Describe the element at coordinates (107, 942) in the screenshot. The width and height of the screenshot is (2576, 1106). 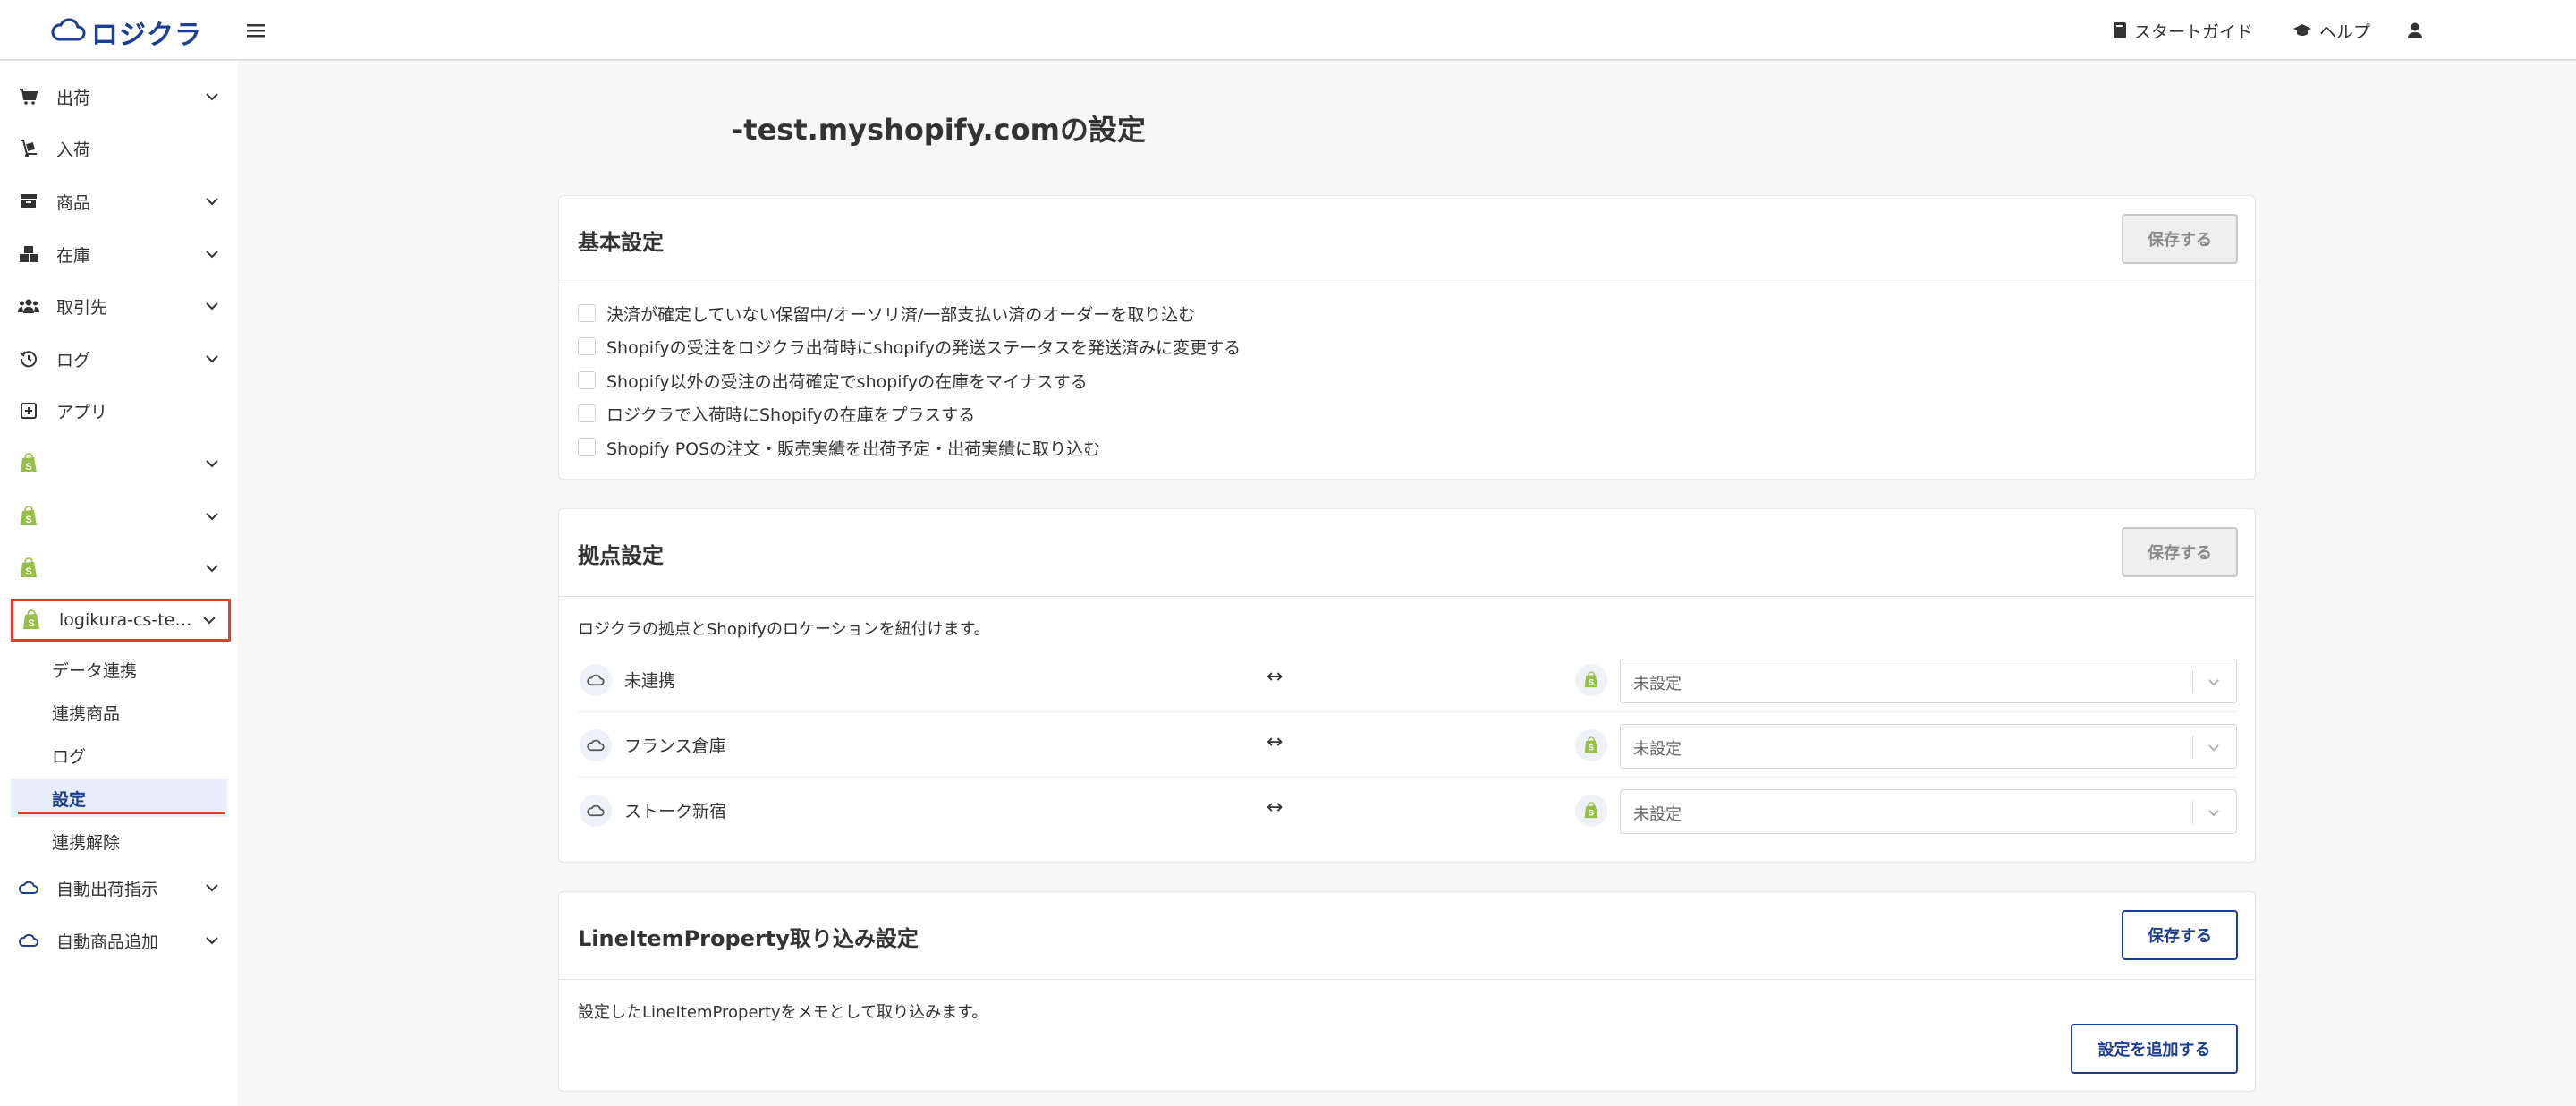
I see `sidebar-item-label: 自動商品追加` at that location.